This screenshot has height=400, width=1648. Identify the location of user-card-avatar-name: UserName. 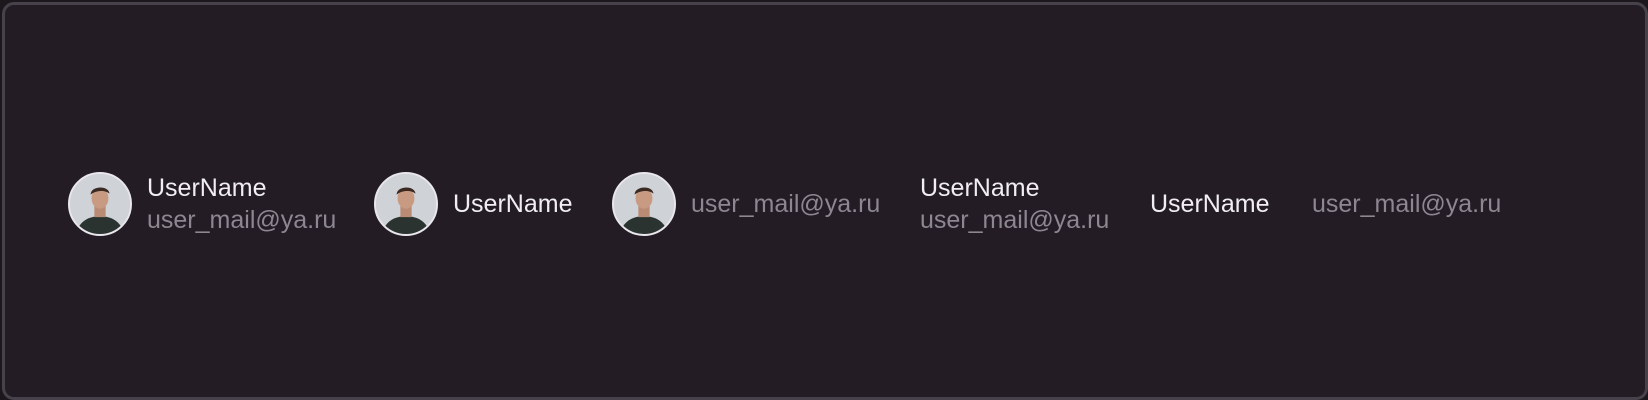
(473, 204).